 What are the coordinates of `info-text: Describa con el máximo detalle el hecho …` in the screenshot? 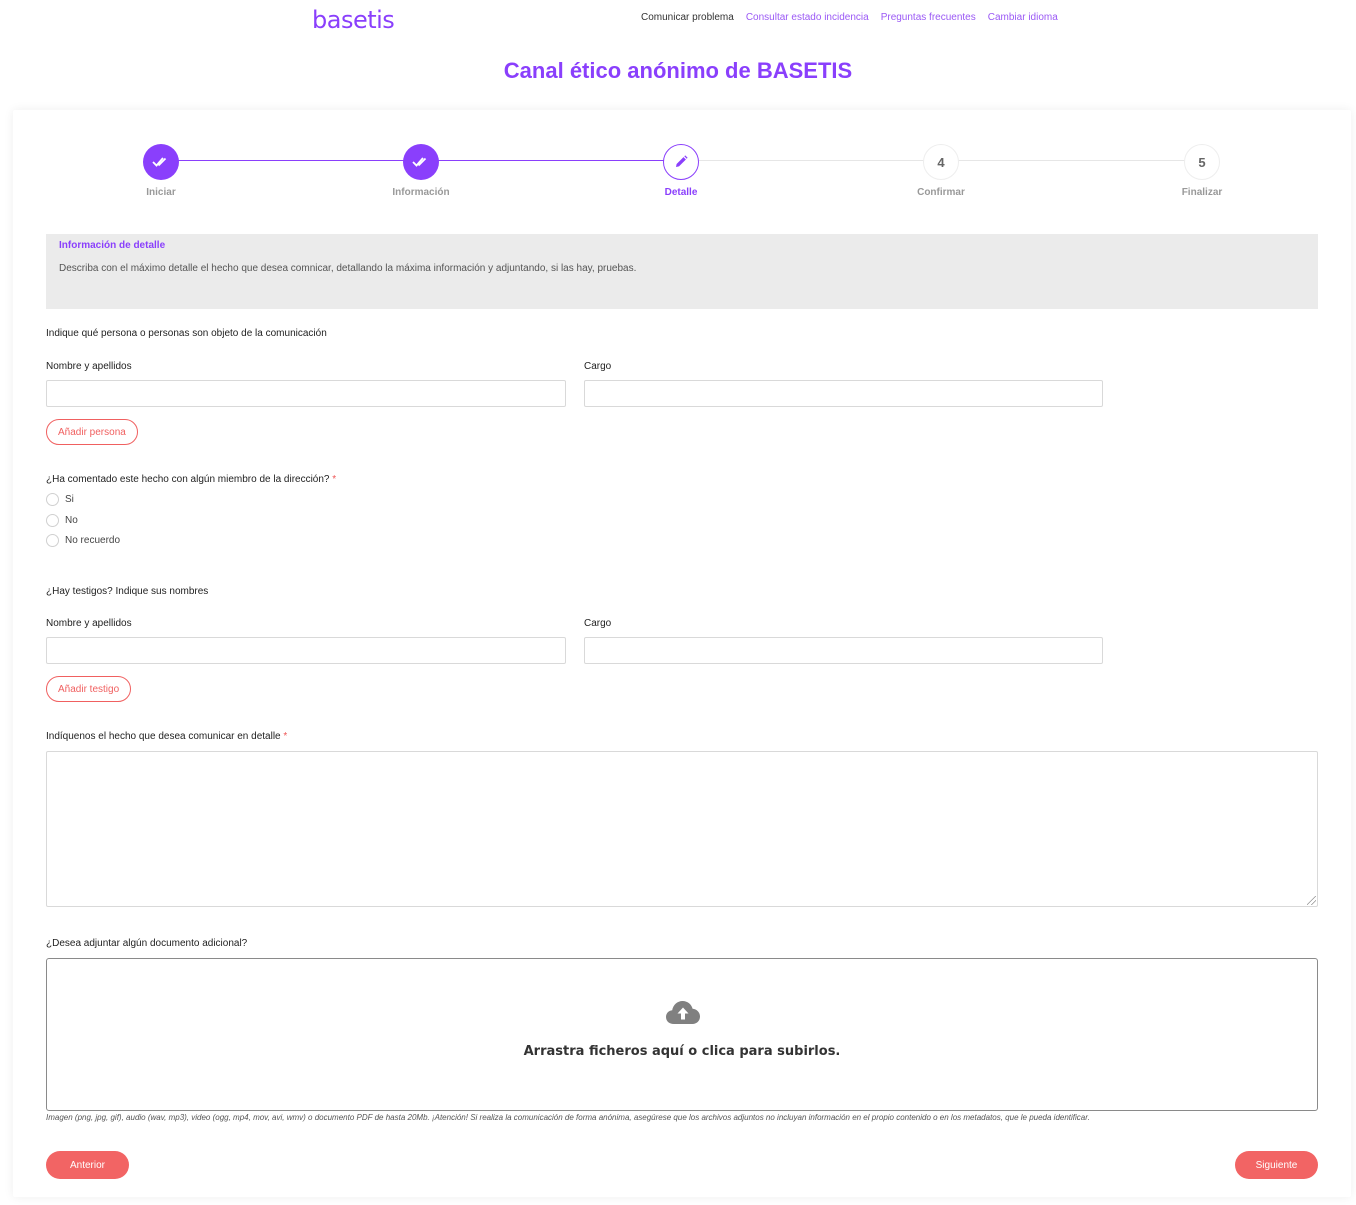 It's located at (348, 268).